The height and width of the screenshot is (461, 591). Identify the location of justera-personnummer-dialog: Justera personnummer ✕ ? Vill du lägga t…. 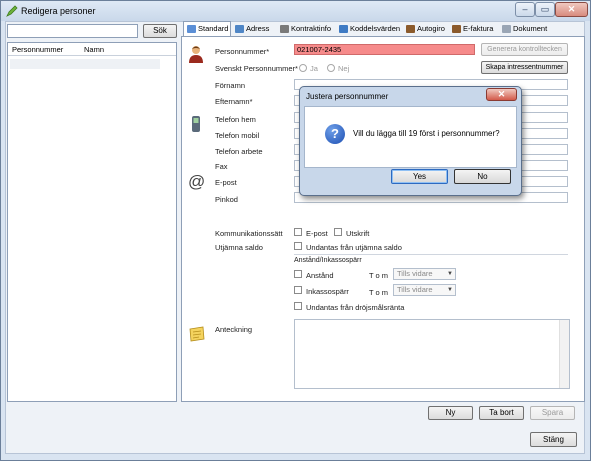
(410, 141).